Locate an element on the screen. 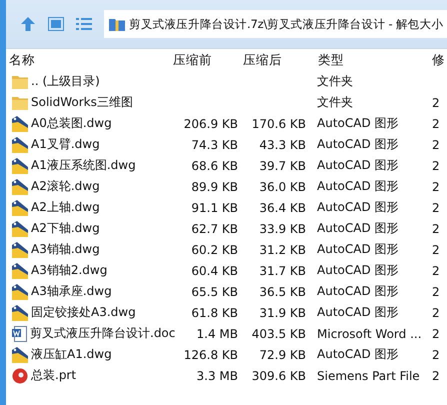  file-name: 剪叉式液压升降台设计.doc is located at coordinates (103, 333).